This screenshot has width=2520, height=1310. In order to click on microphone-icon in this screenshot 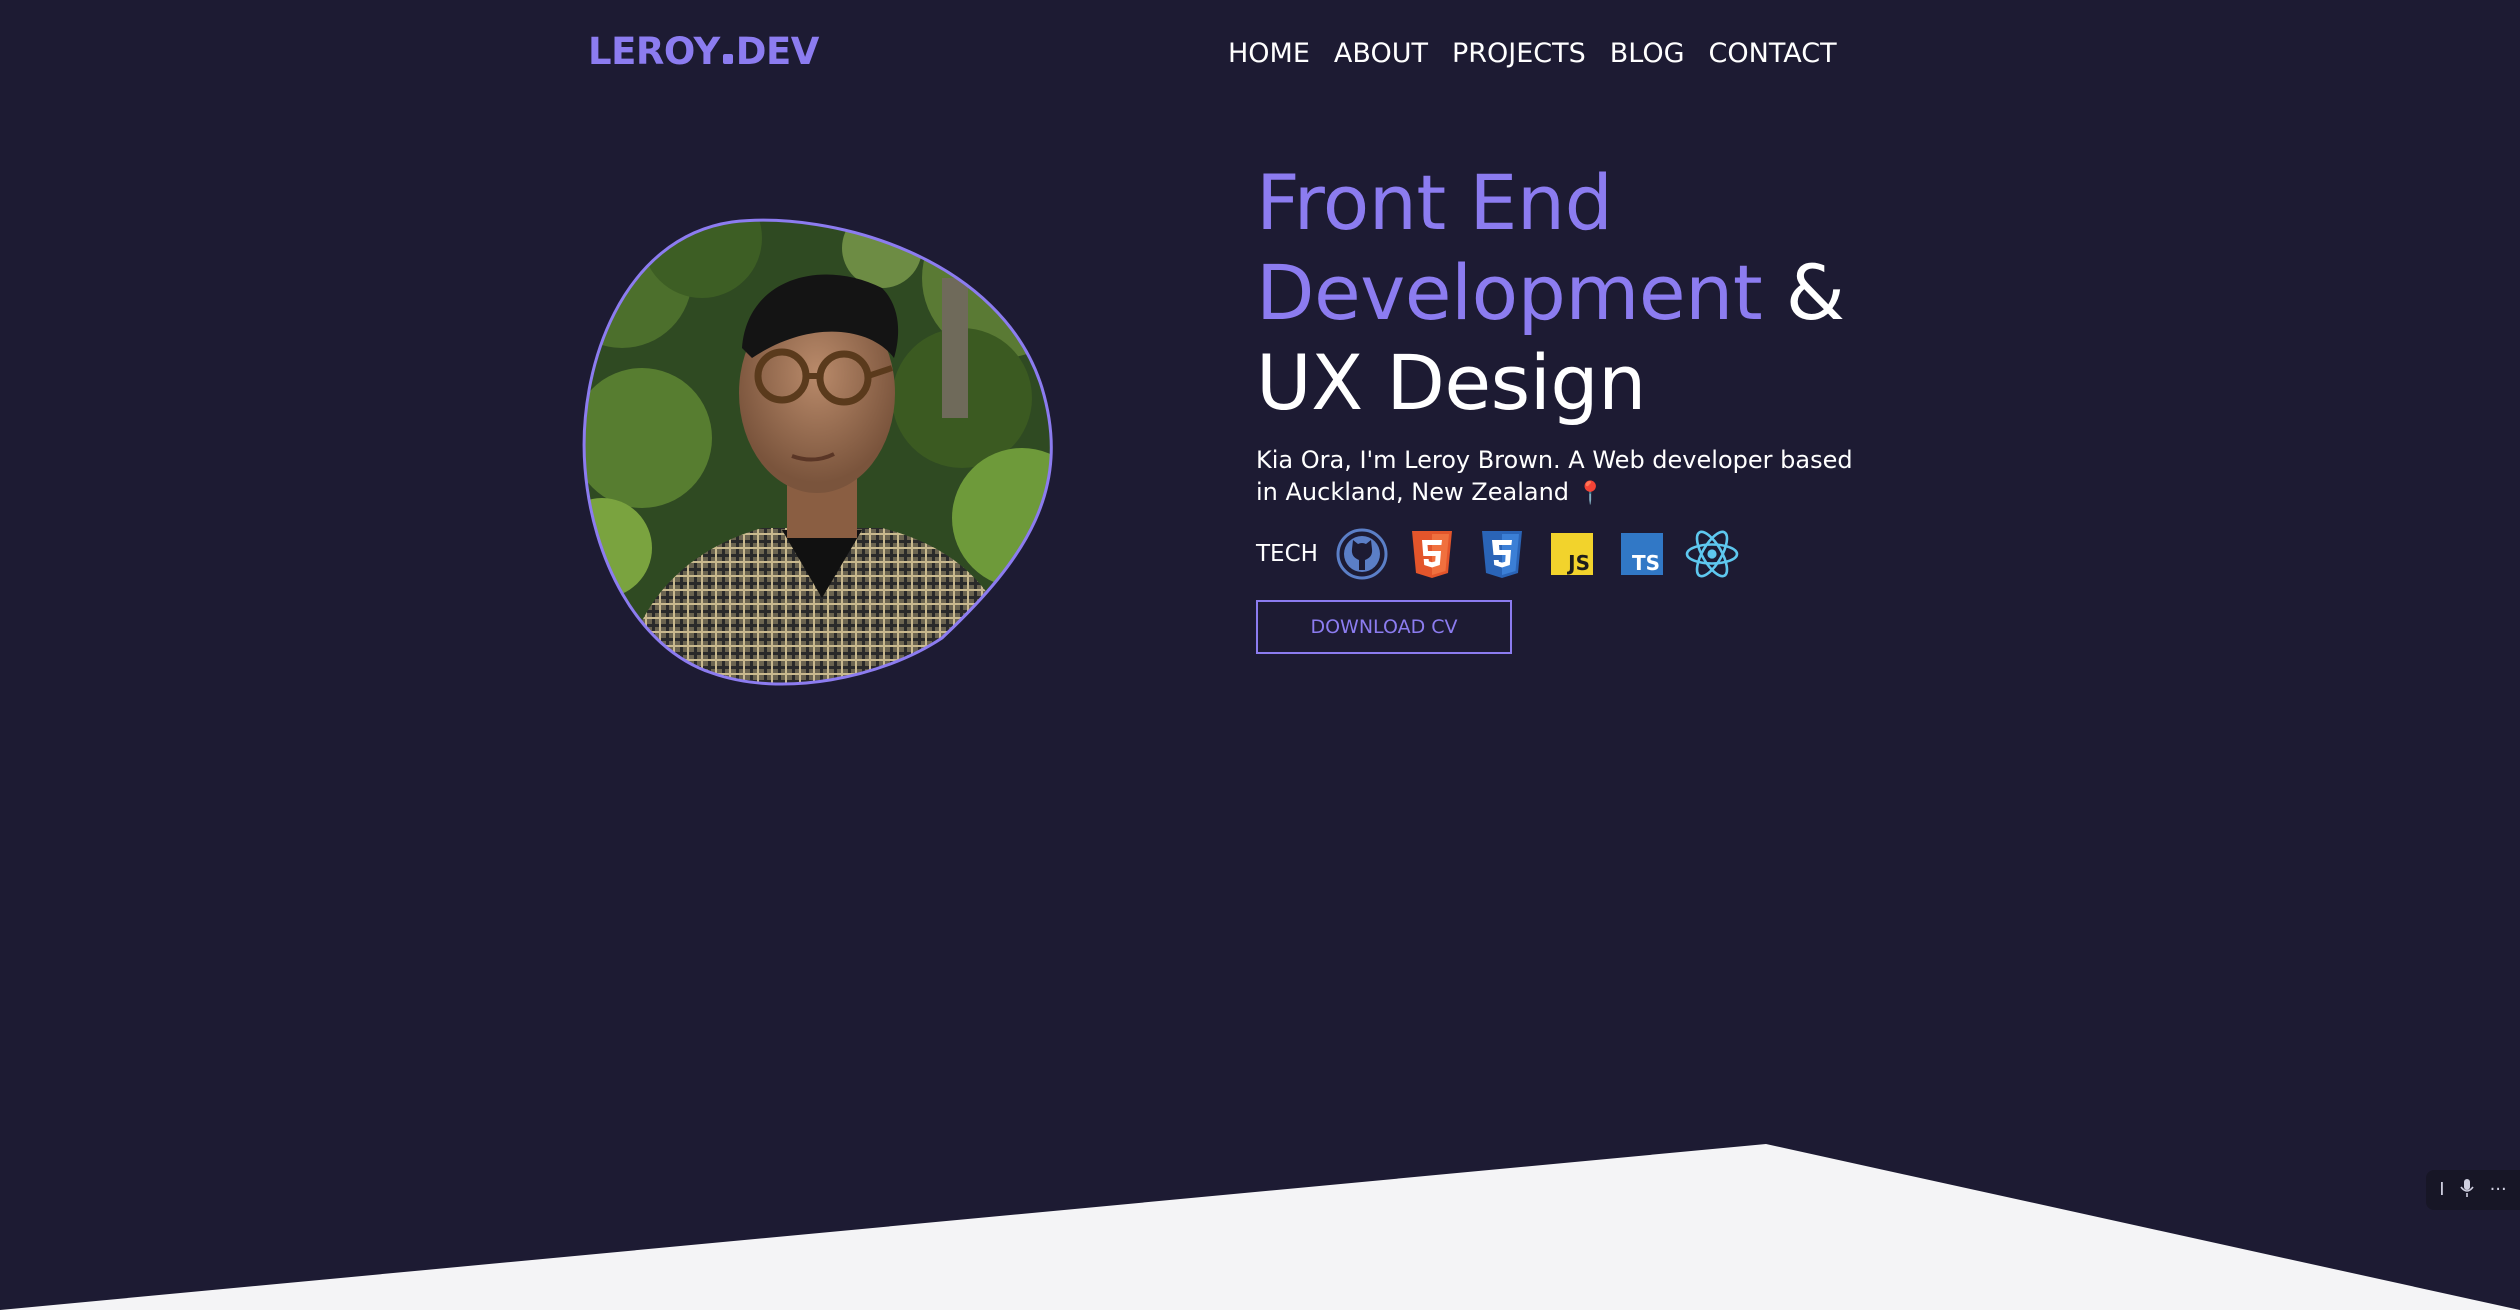, I will do `click(2467, 1190)`.